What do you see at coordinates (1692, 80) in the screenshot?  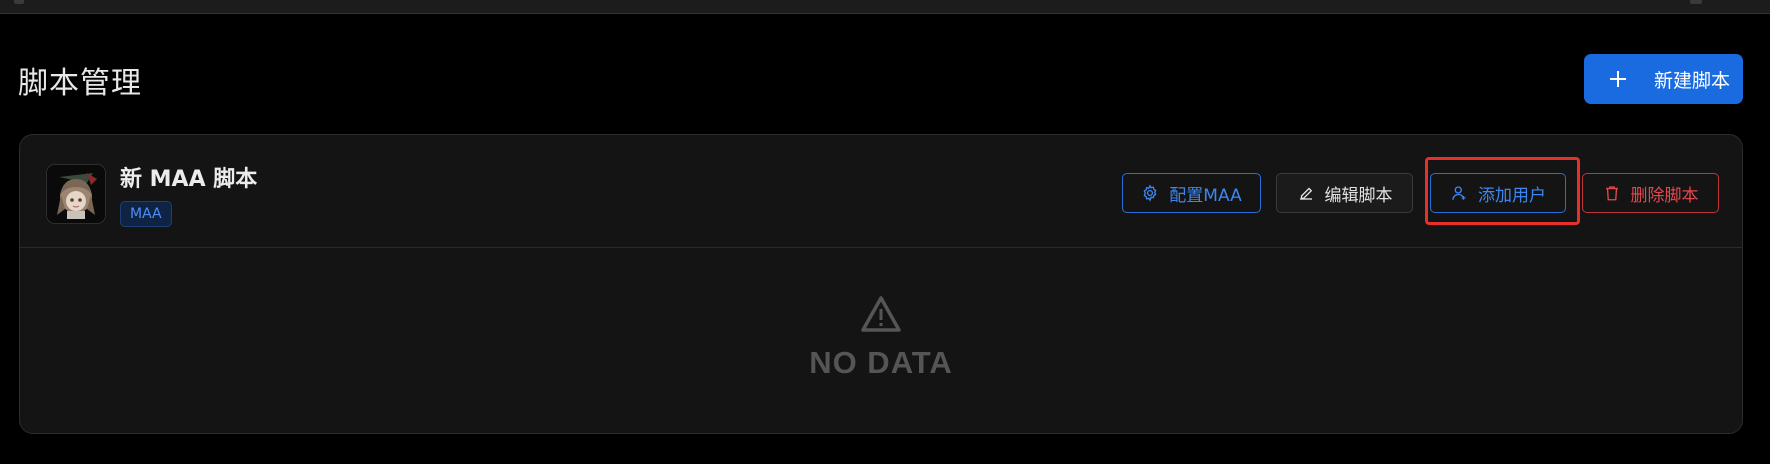 I see `new-script-button-label: 新建脚本` at bounding box center [1692, 80].